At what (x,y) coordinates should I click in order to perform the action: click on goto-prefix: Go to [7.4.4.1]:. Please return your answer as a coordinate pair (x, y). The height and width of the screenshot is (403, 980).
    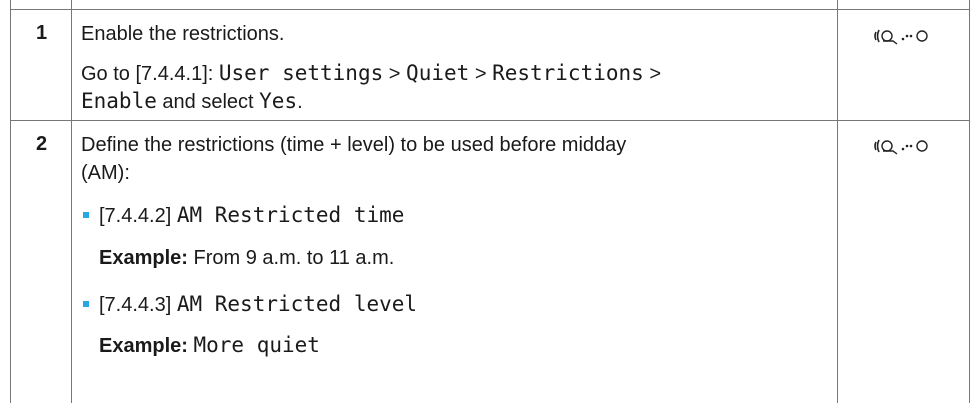
    Looking at the image, I should click on (150, 74).